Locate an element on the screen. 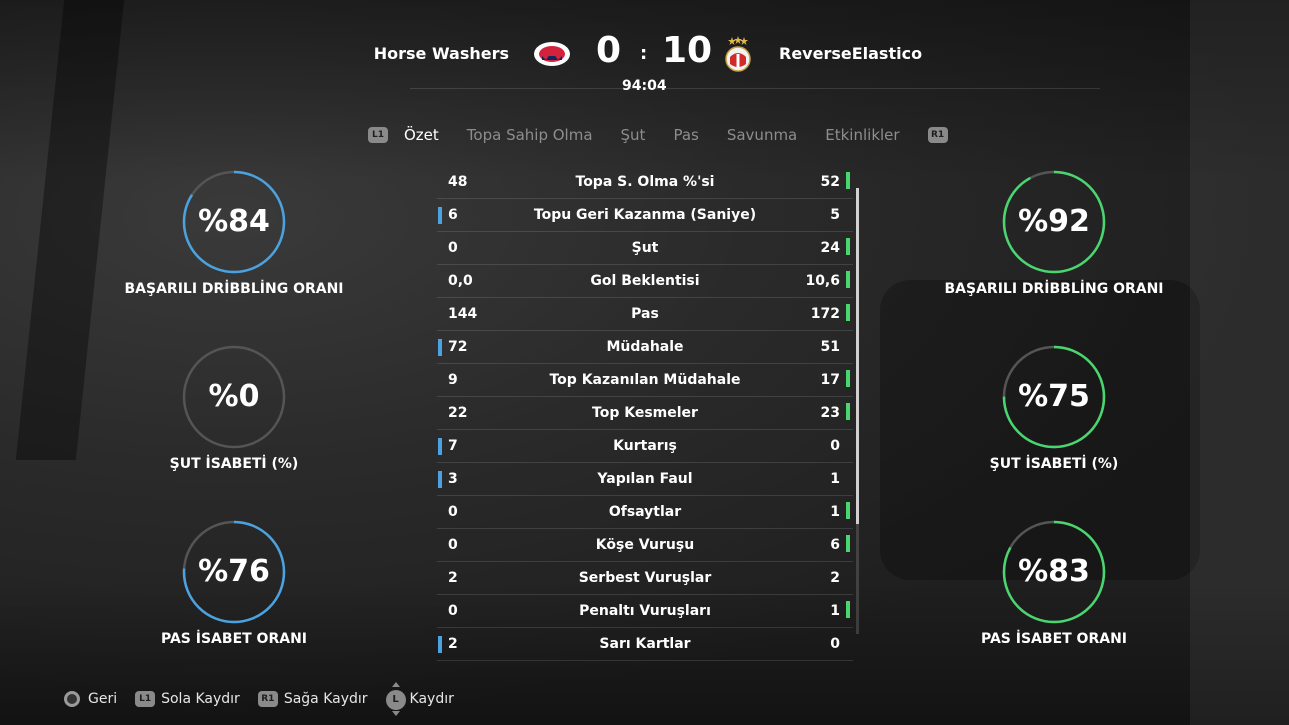 This screenshot has width=1289, height=725. background-decor is located at coordinates (1239, 362).